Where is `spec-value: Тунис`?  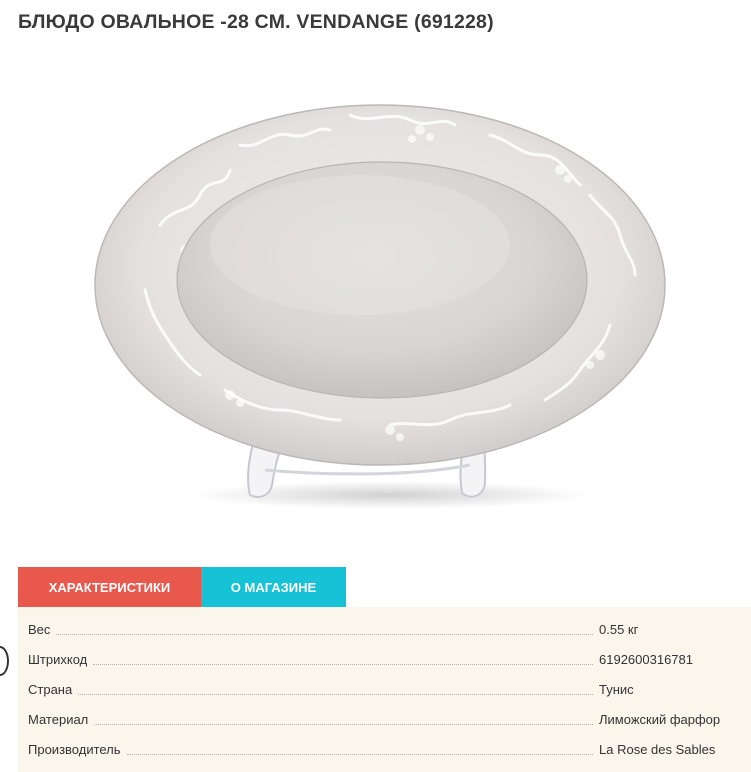
spec-value: Тунис is located at coordinates (616, 689).